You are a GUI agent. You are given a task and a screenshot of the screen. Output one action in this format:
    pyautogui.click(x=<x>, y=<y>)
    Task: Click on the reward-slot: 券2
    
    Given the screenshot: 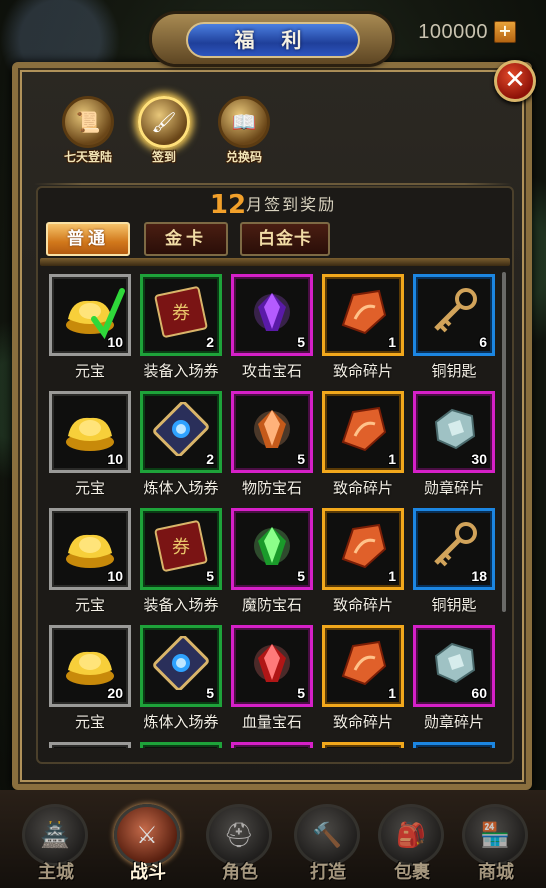 What is the action you would take?
    pyautogui.click(x=181, y=315)
    